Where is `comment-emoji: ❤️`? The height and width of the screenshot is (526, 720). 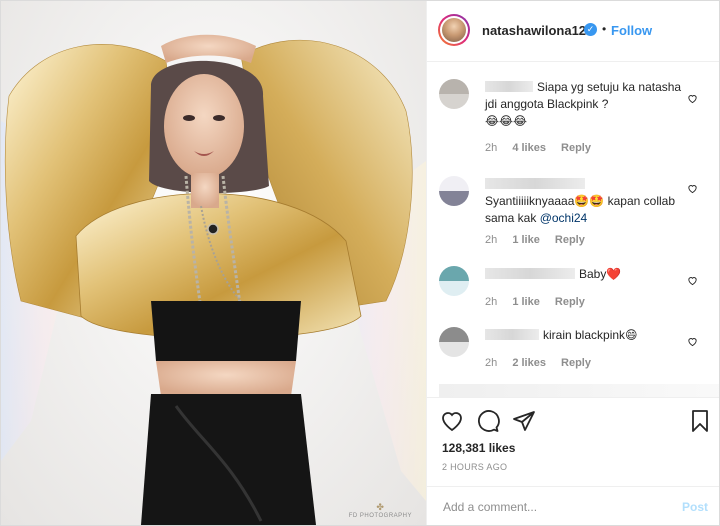
comment-emoji: ❤️ is located at coordinates (614, 274).